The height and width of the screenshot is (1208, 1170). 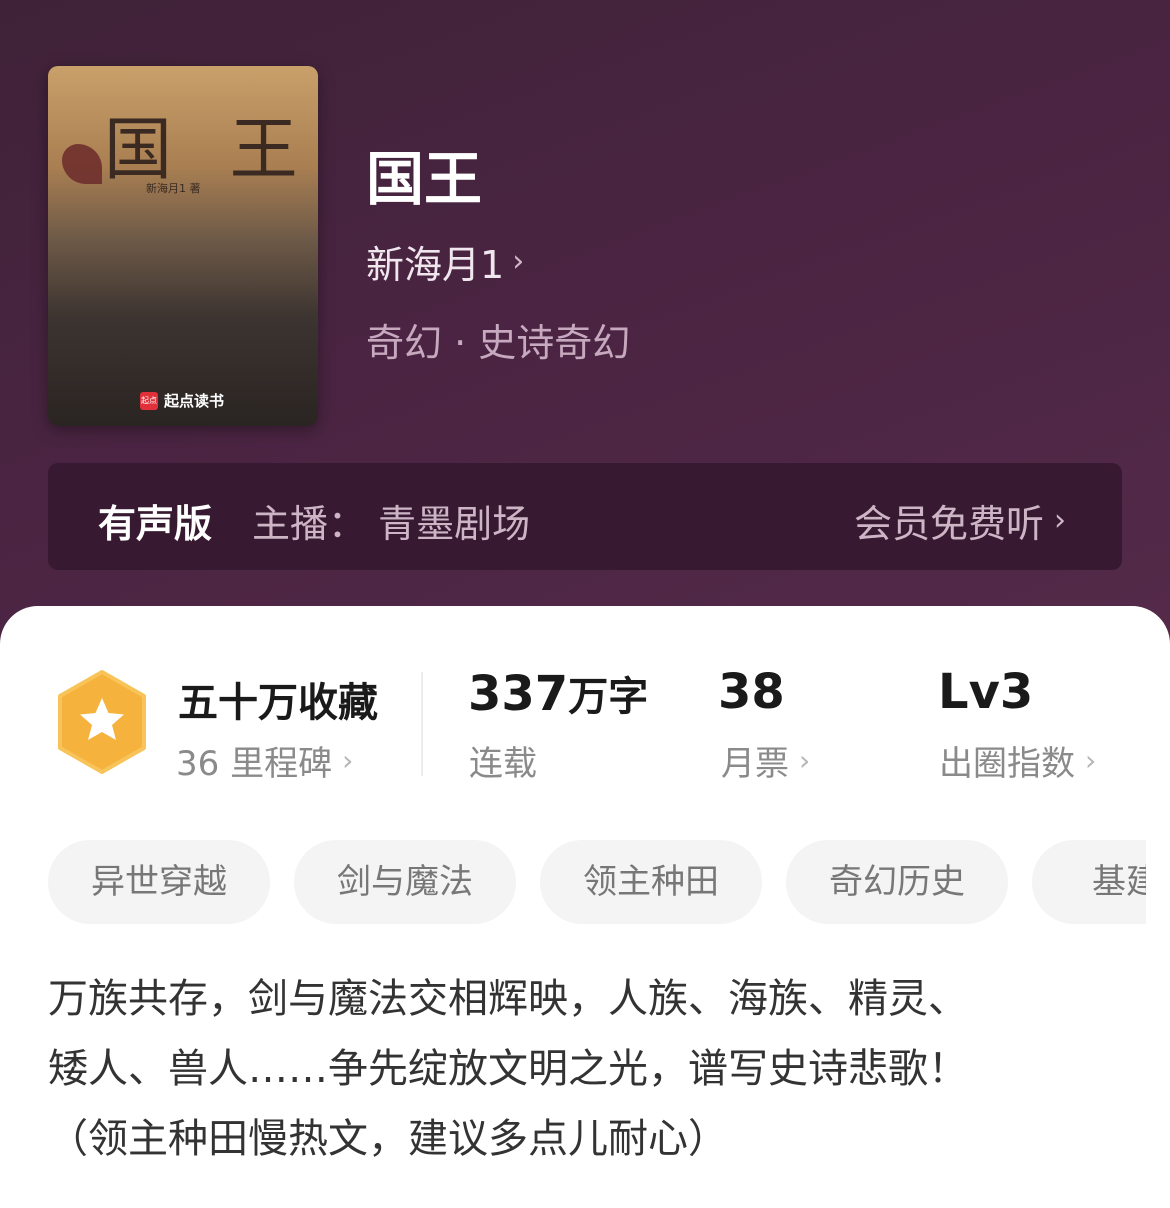 I want to click on tag-chip: 领主种田, so click(x=651, y=882).